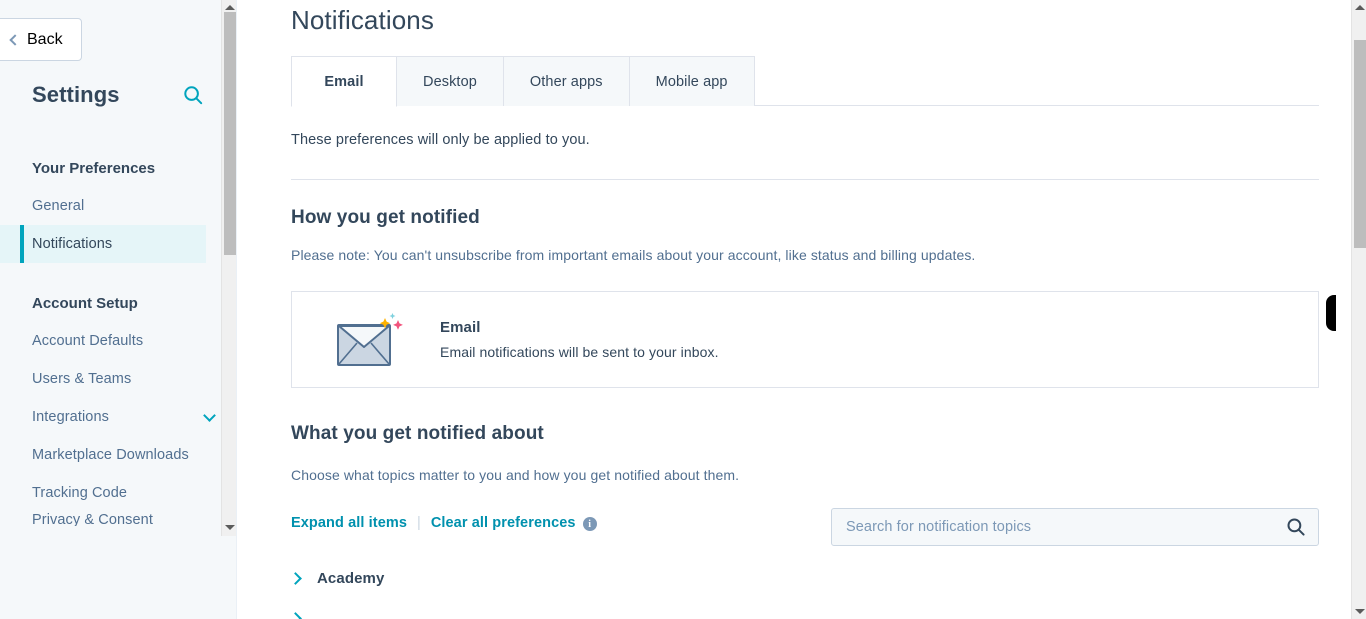  I want to click on sidebar-item-label: Users & Teams, so click(82, 379).